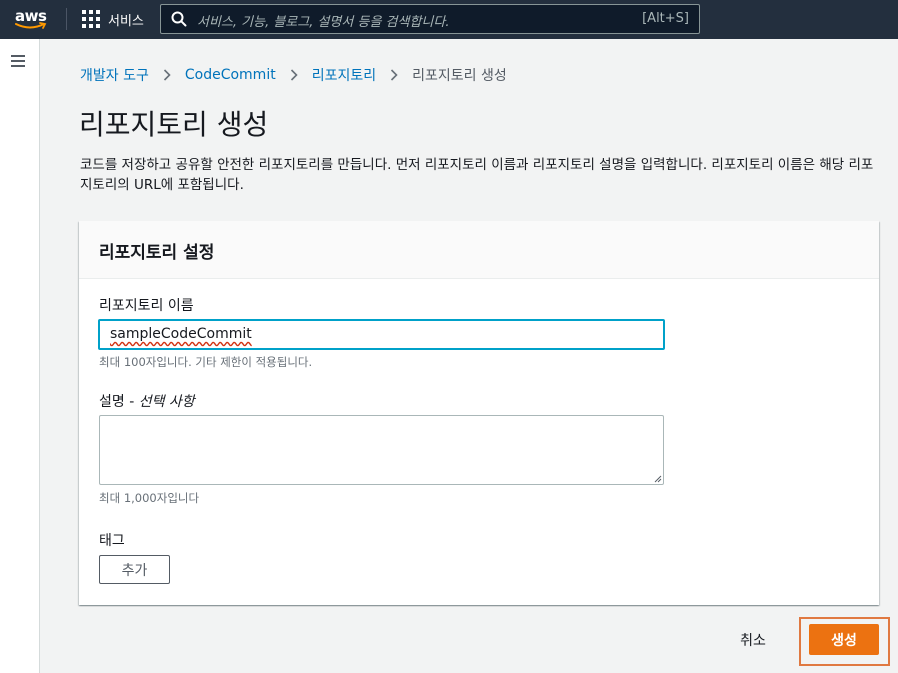 This screenshot has width=898, height=673. I want to click on page-title: 리포지토리 생성, so click(174, 124).